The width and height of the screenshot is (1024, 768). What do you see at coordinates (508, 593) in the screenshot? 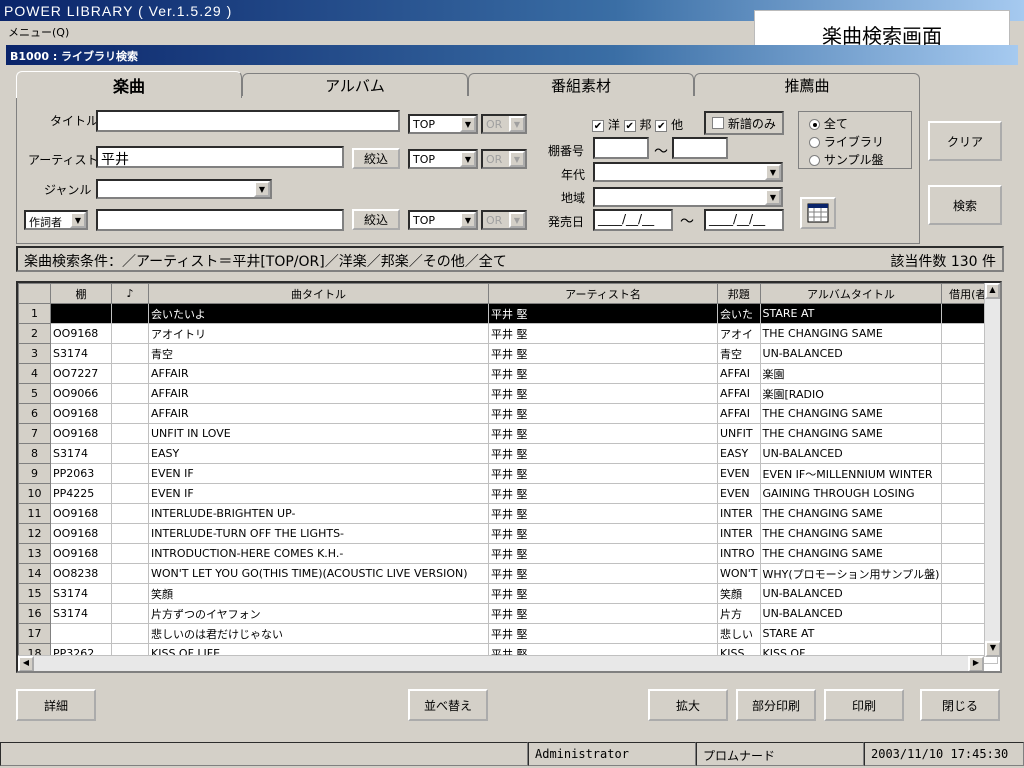
I see `table-row: 15 S3174 笑顔 平井 堅笑顔 UN-BALANCED` at bounding box center [508, 593].